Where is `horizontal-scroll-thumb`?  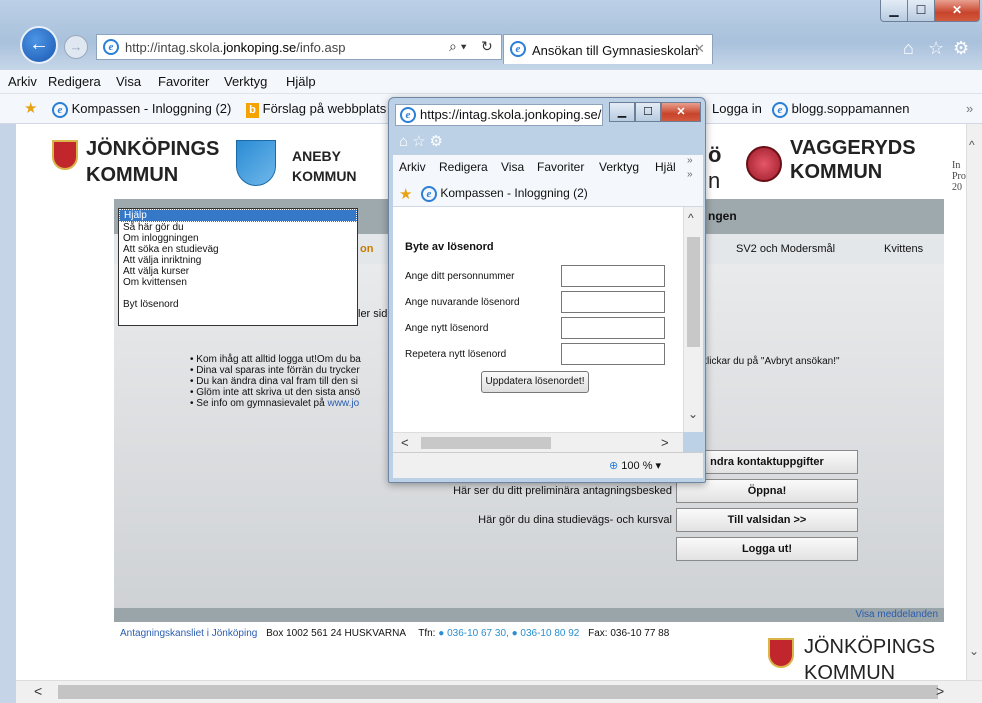
horizontal-scroll-thumb is located at coordinates (498, 692).